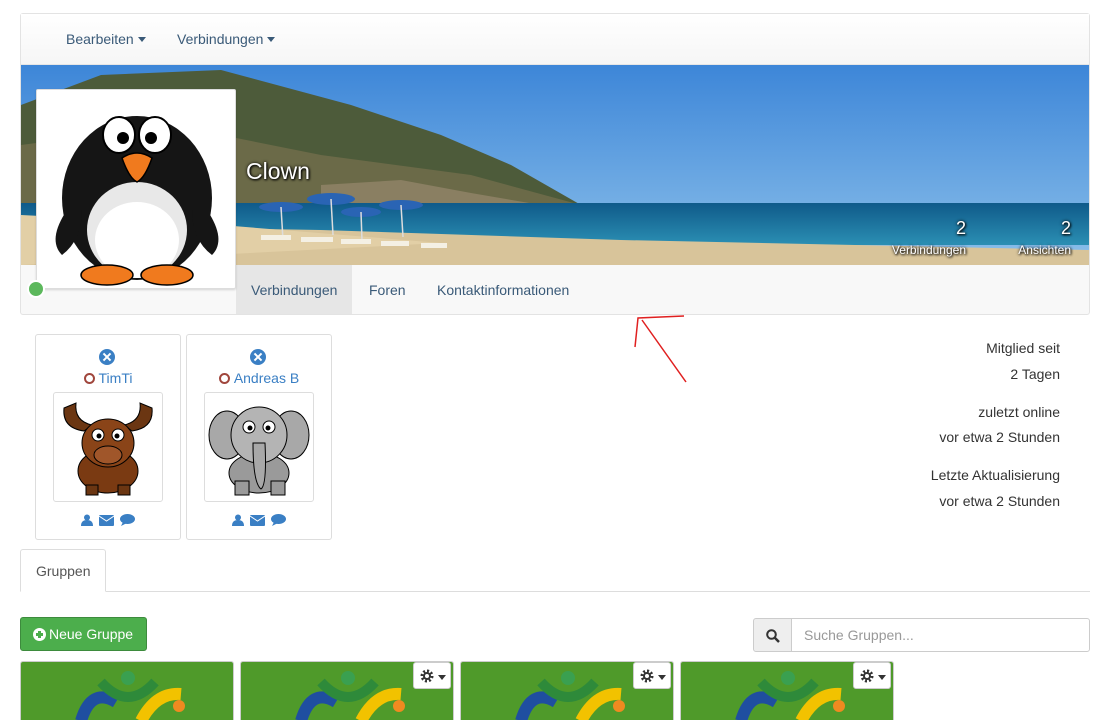  What do you see at coordinates (660, 349) in the screenshot?
I see `annotation-arrow-icon` at bounding box center [660, 349].